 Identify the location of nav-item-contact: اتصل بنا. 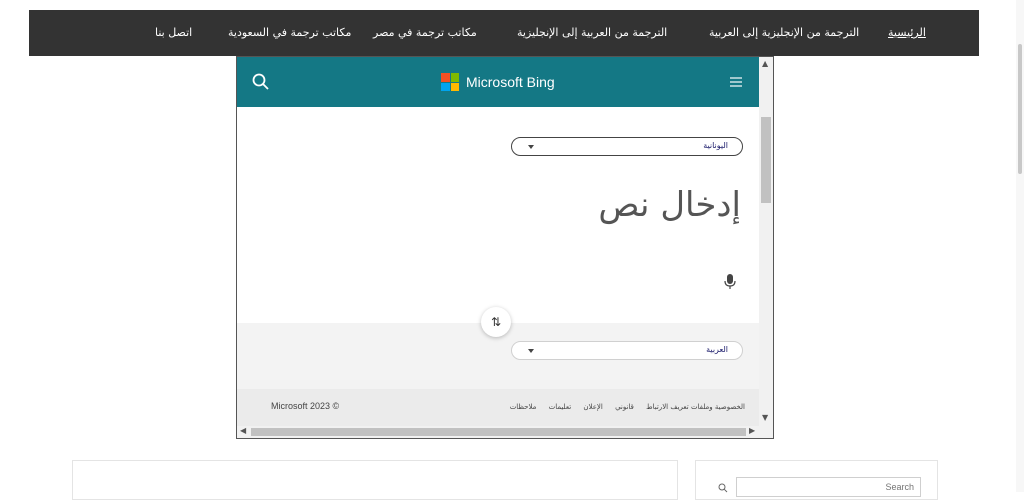
(173, 33).